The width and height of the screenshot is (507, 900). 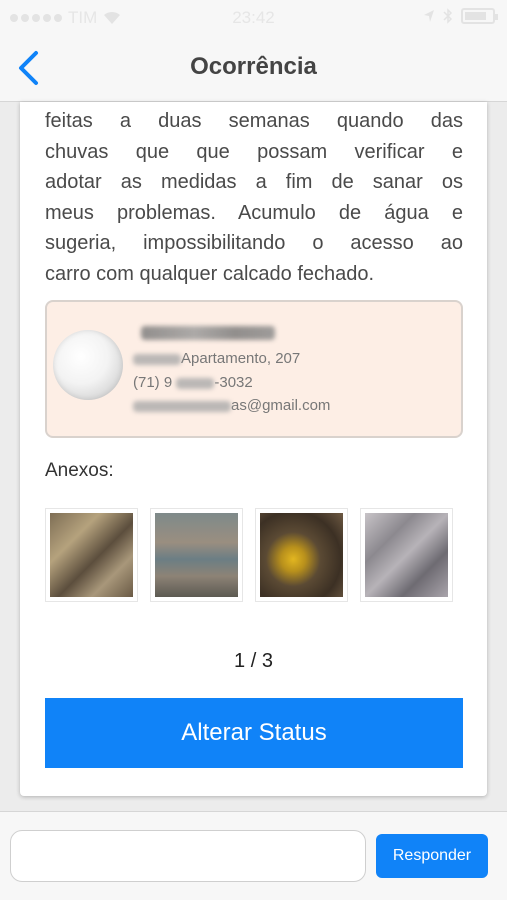 I want to click on attachments-label: Anexos:, so click(x=79, y=470).